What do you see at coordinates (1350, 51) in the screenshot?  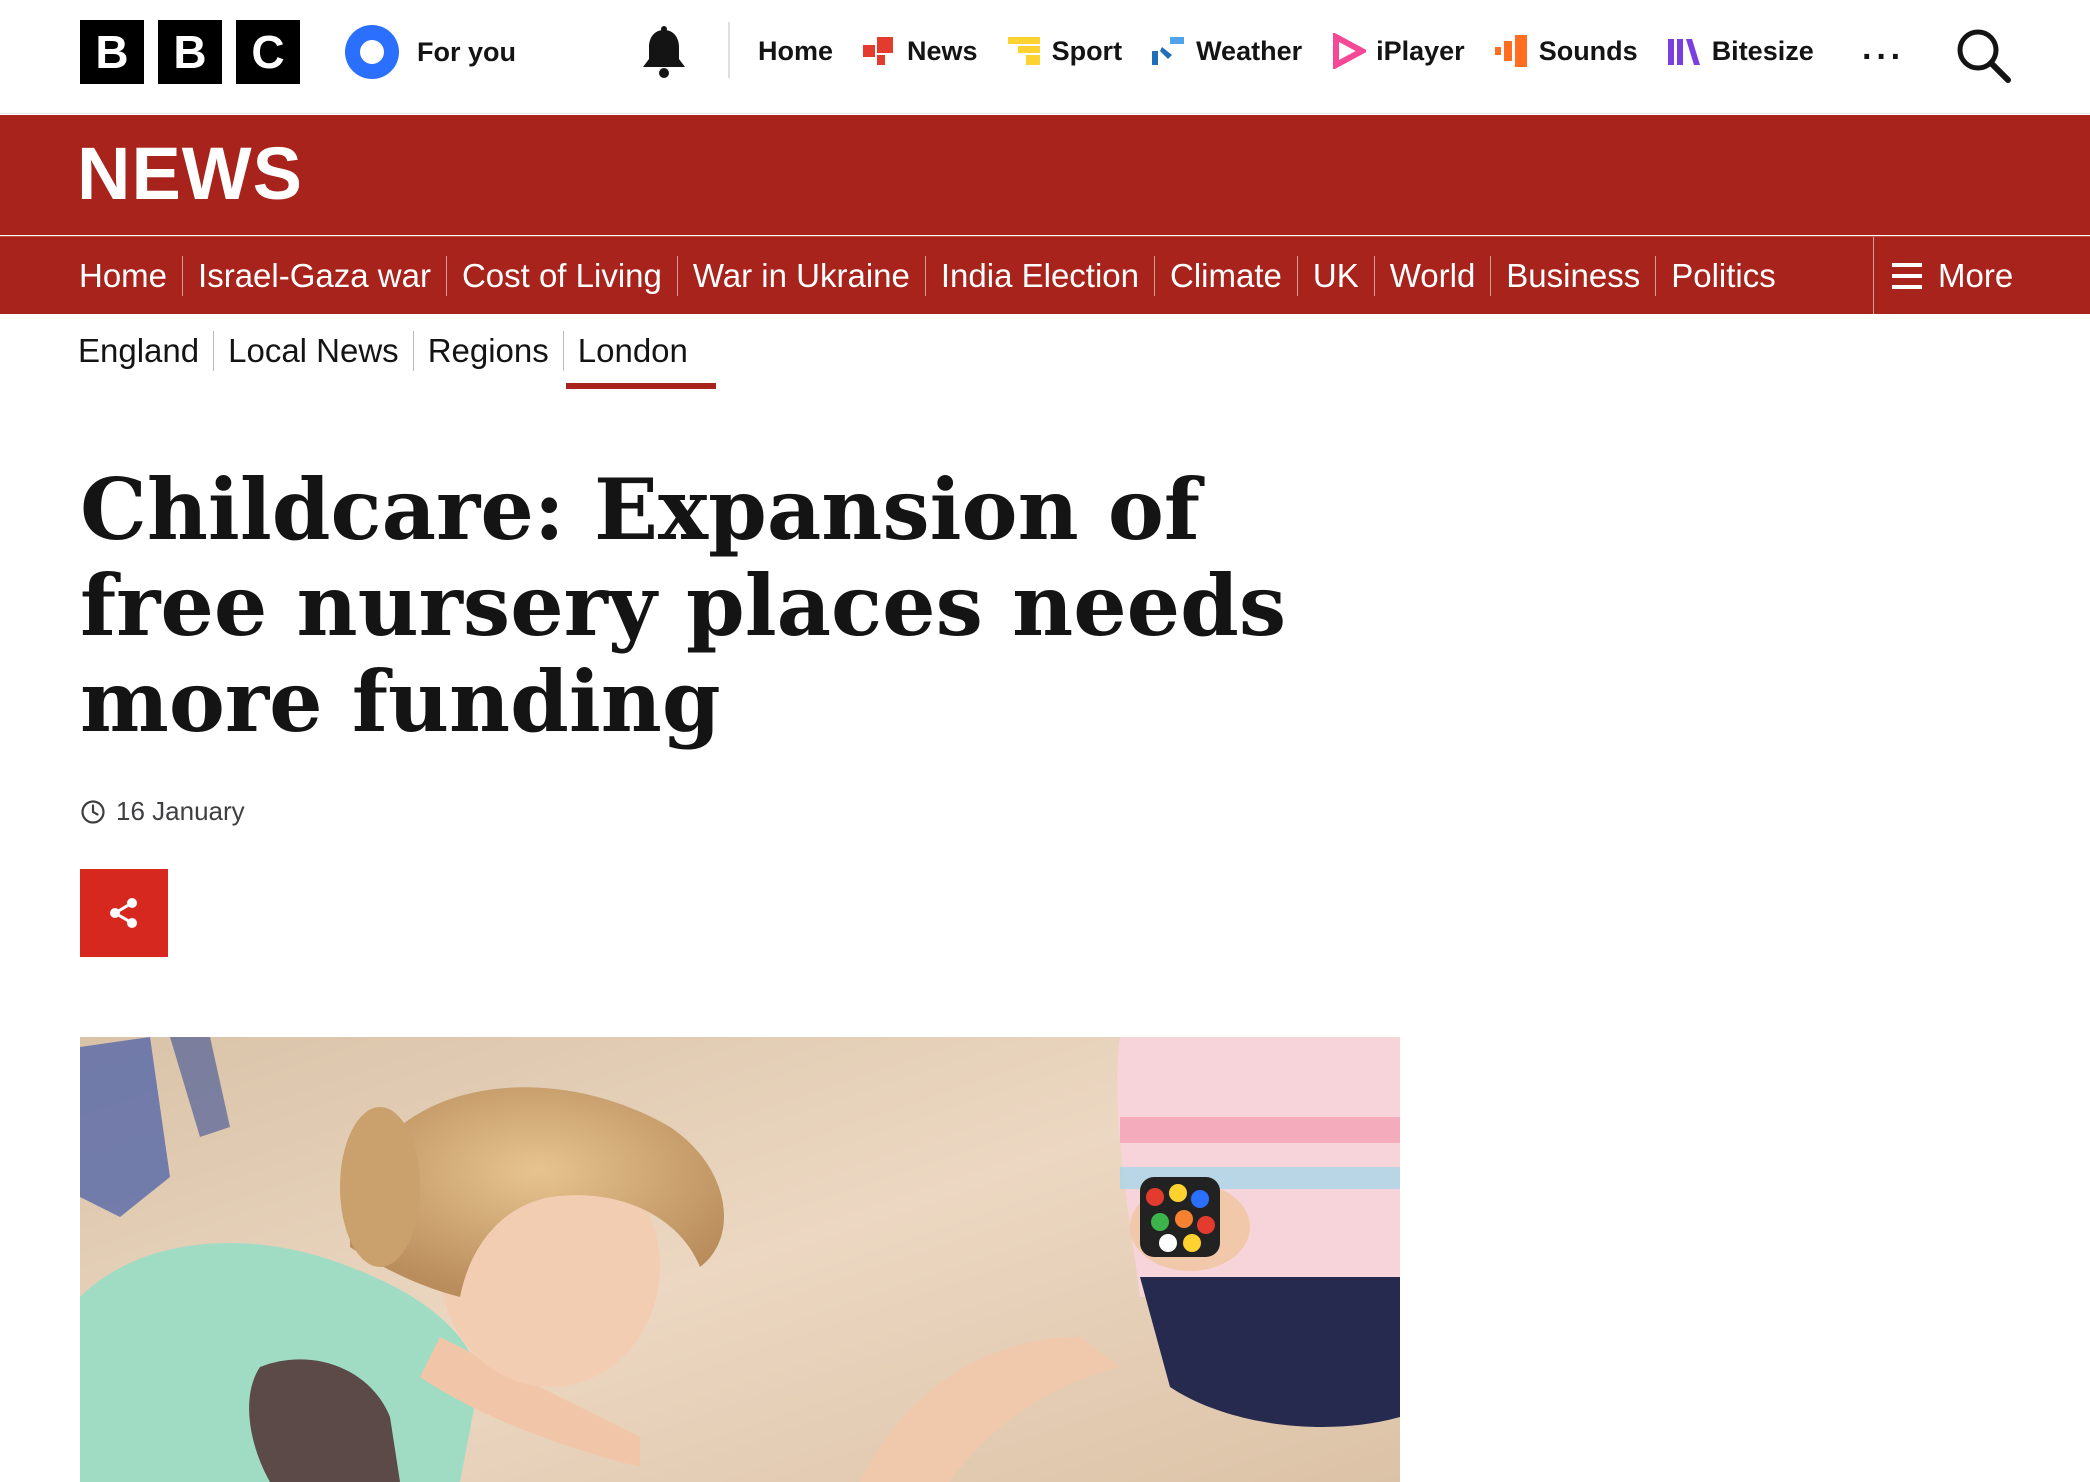 I see `iplayer-icon` at bounding box center [1350, 51].